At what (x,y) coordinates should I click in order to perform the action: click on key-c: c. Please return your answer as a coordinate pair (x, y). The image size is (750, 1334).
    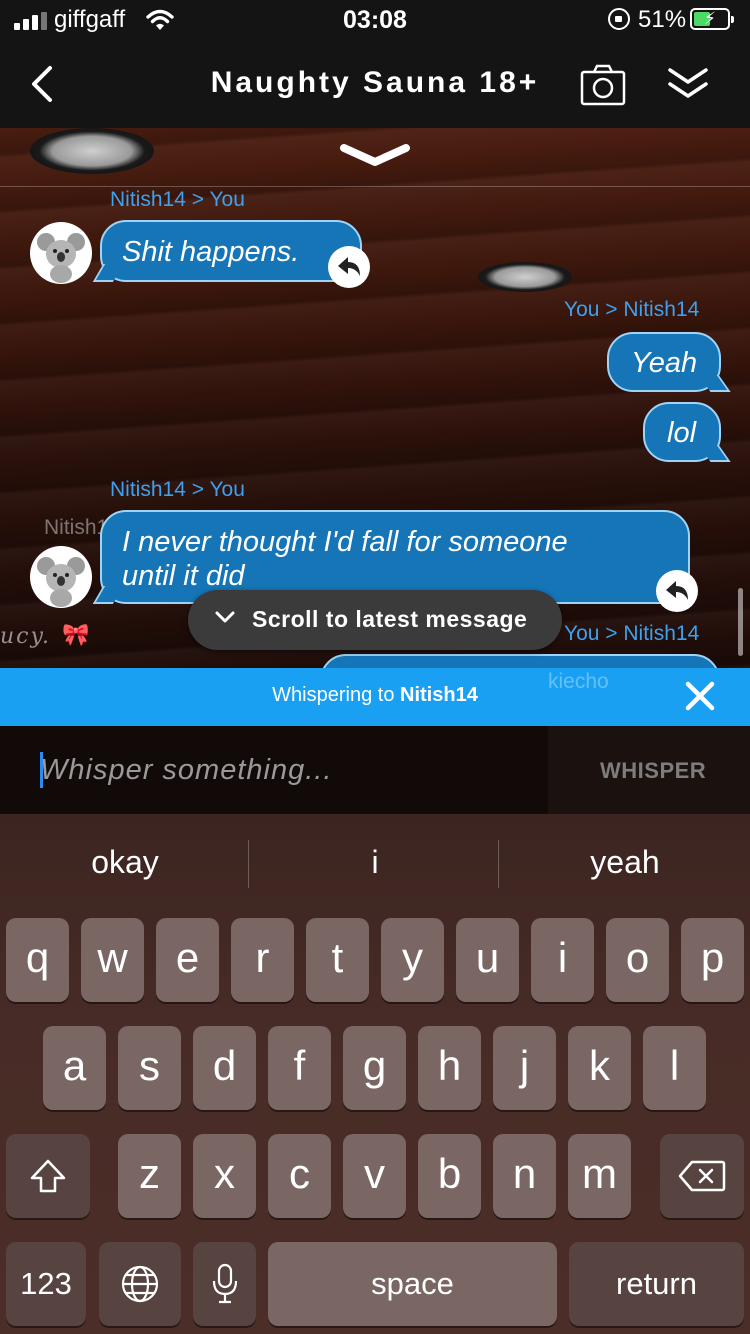
    Looking at the image, I should click on (299, 1176).